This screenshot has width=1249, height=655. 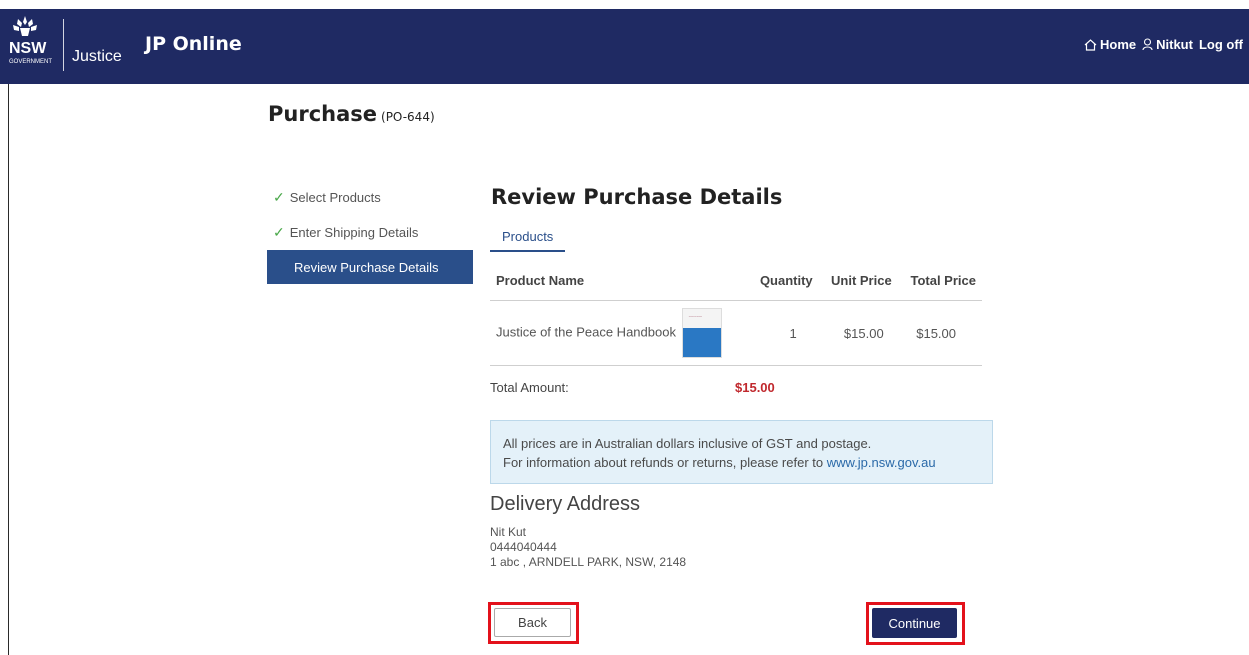 What do you see at coordinates (63, 45) in the screenshot?
I see `logo-divider` at bounding box center [63, 45].